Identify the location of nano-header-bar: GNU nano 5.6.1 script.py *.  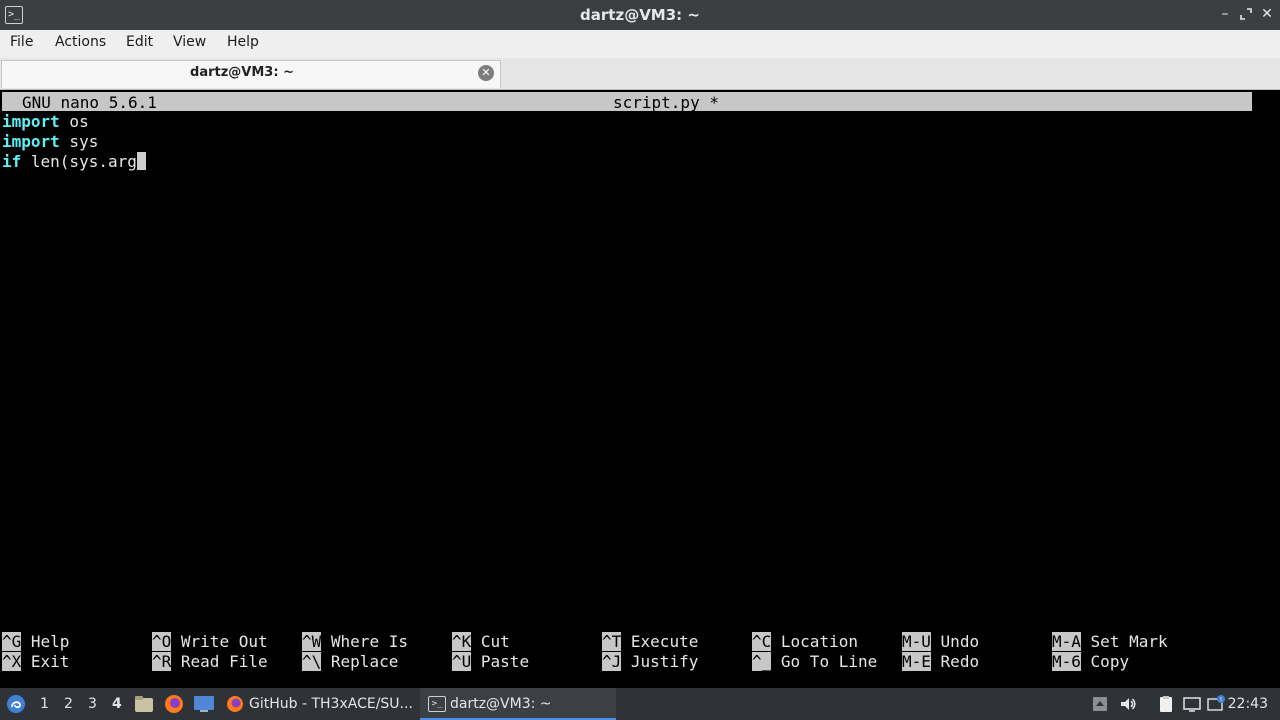
(627, 102).